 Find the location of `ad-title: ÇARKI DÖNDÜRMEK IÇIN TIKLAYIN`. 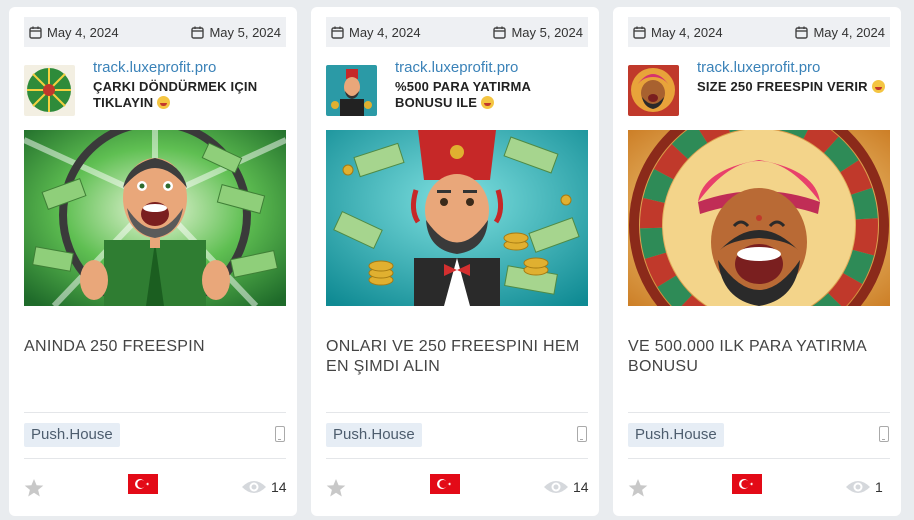

ad-title: ÇARKI DÖNDÜRMEK IÇIN TIKLAYIN is located at coordinates (190, 95).